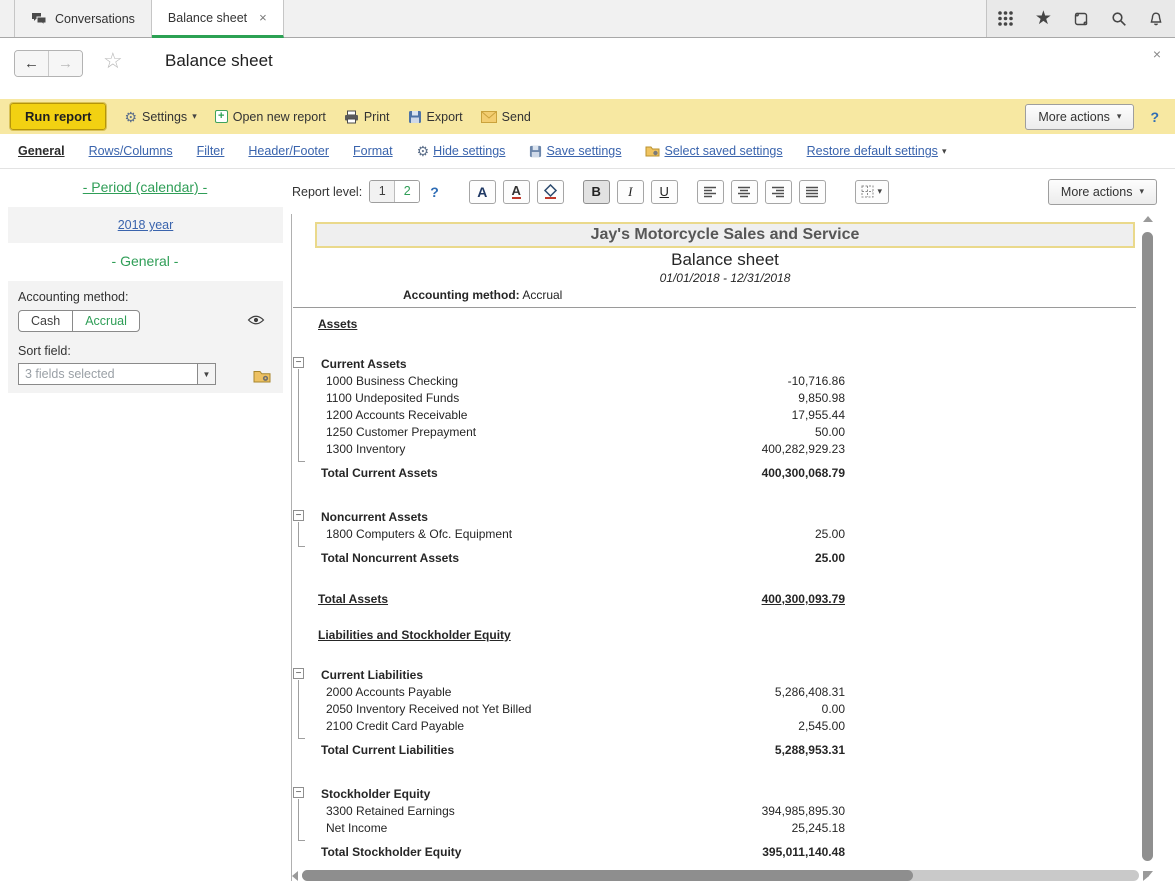  I want to click on report-row: 1100 Undeposited Funds 9,850.98, so click(714, 398).